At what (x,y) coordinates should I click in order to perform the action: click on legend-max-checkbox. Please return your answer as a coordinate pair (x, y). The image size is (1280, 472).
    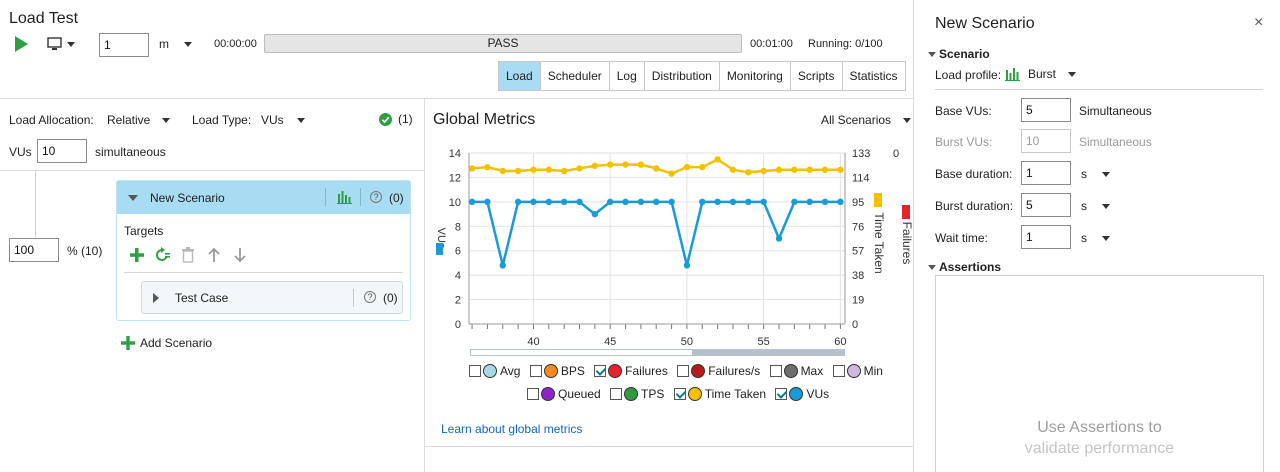
    Looking at the image, I should click on (775, 371).